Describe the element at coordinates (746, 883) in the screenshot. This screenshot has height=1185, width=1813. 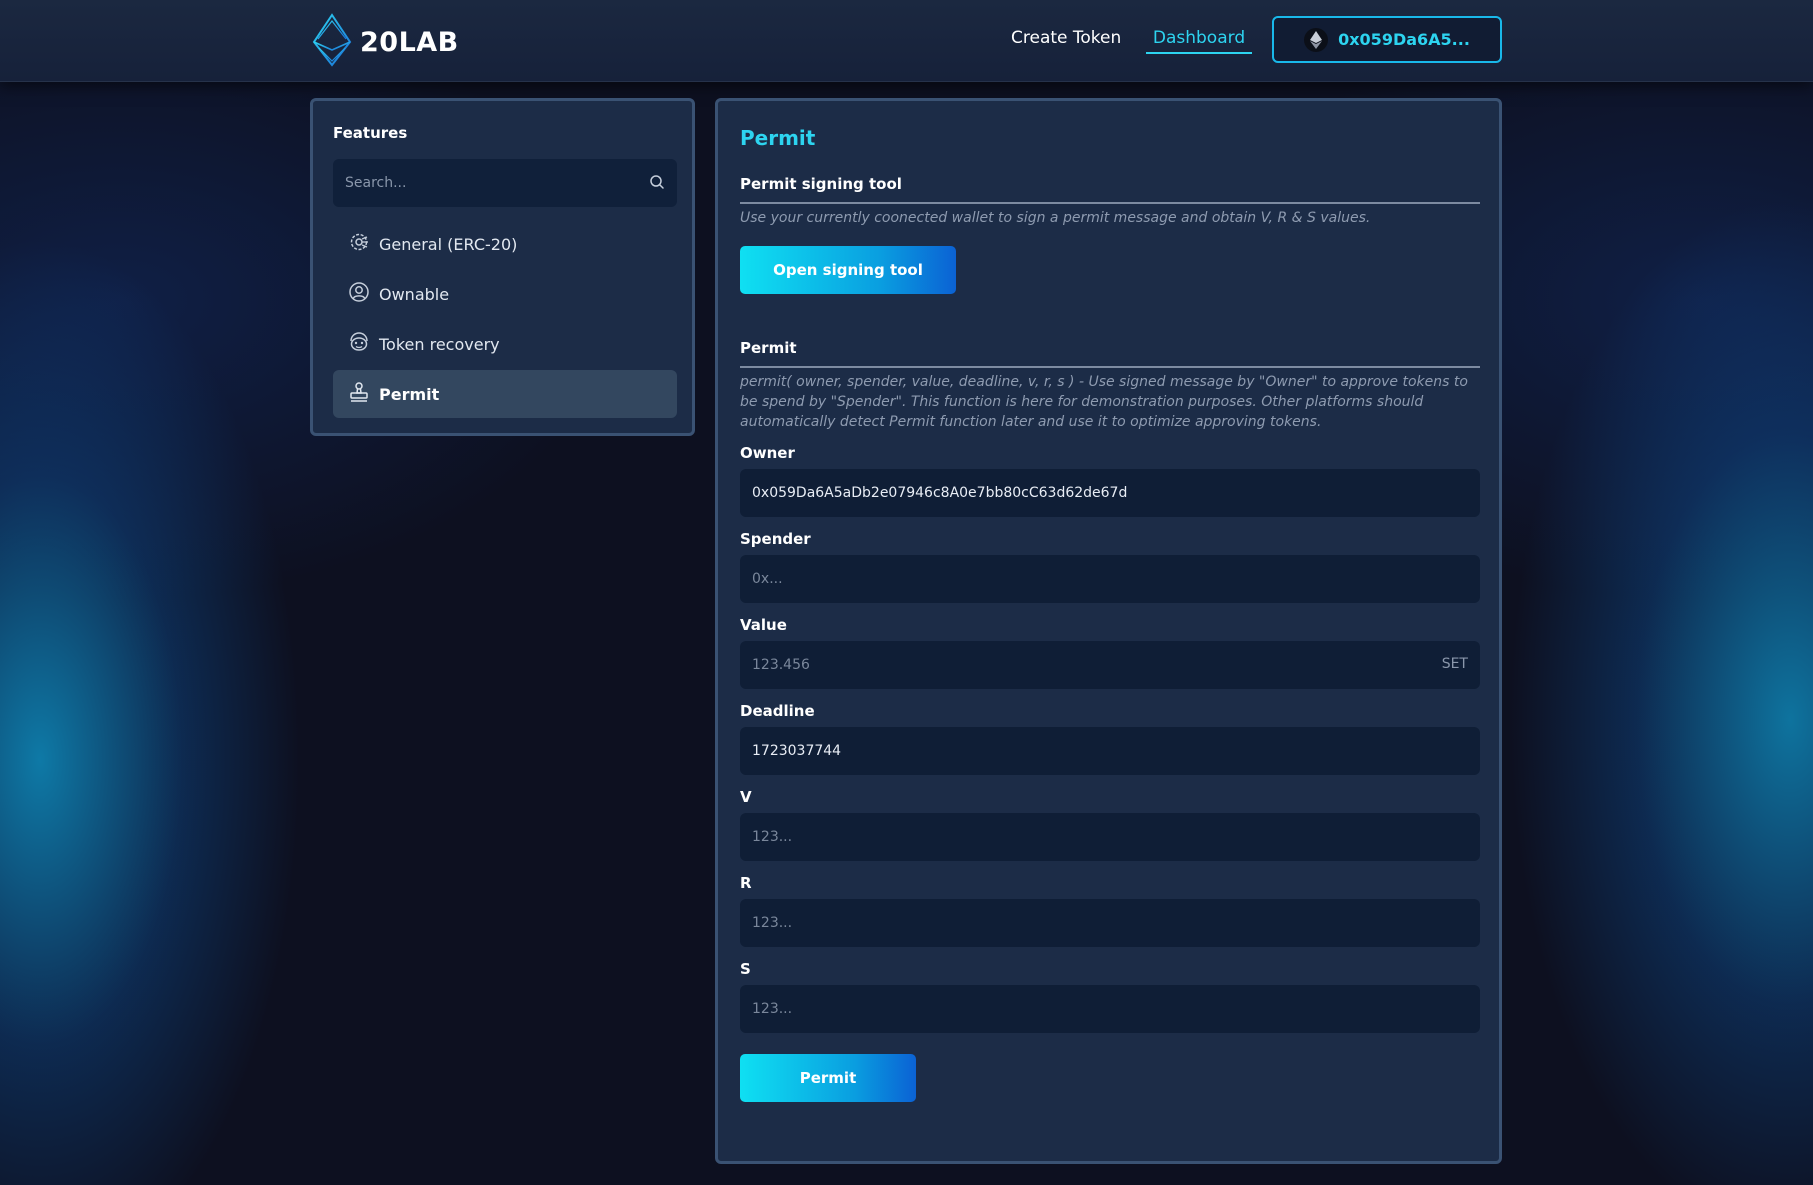
I see `r-label: R` at that location.